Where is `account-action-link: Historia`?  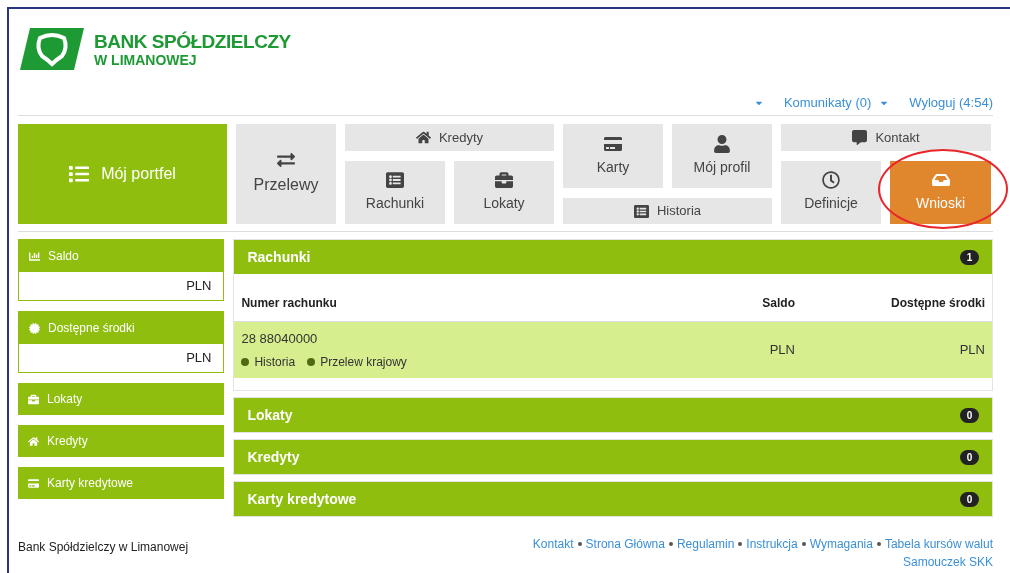
account-action-link: Historia is located at coordinates (268, 361).